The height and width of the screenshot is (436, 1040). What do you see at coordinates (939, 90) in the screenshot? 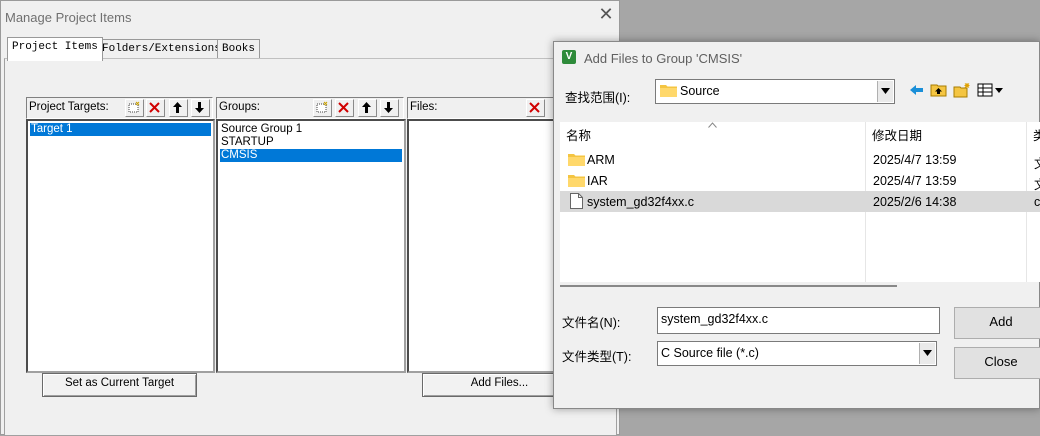
I see `up-folder-icon` at bounding box center [939, 90].